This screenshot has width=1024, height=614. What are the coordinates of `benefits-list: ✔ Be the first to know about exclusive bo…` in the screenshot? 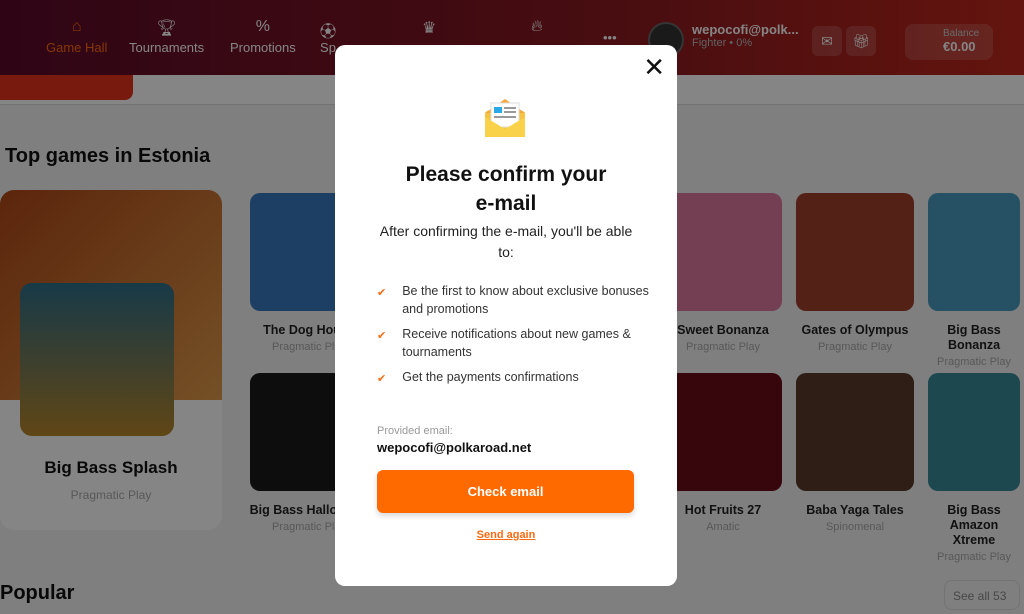 It's located at (517, 340).